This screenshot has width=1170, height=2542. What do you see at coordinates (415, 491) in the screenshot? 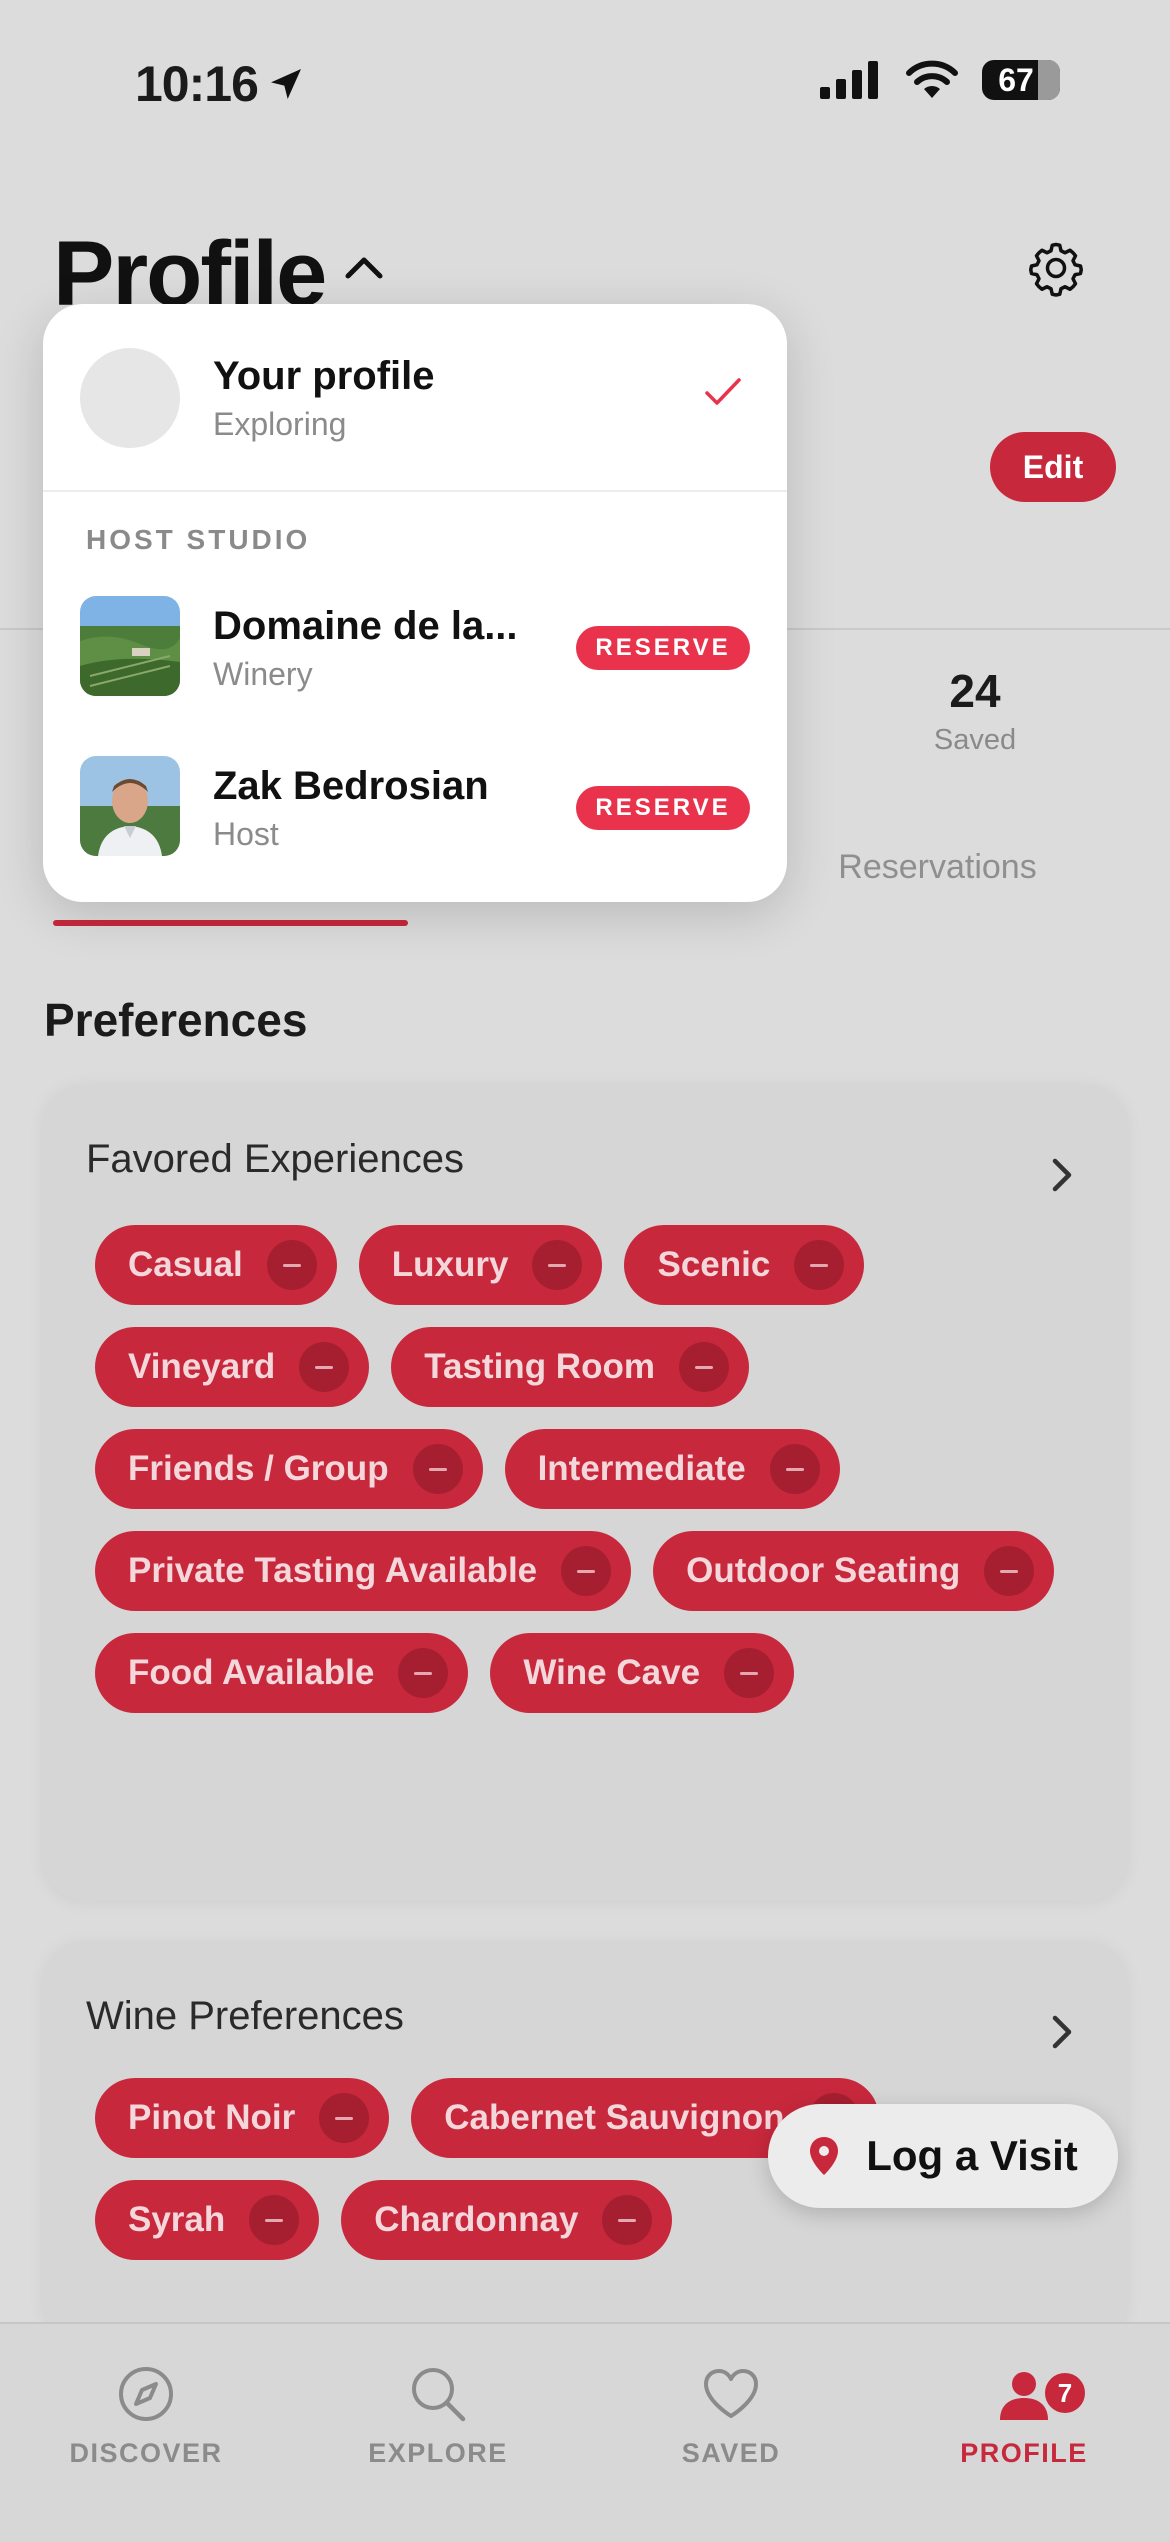
I see `menu-divider` at bounding box center [415, 491].